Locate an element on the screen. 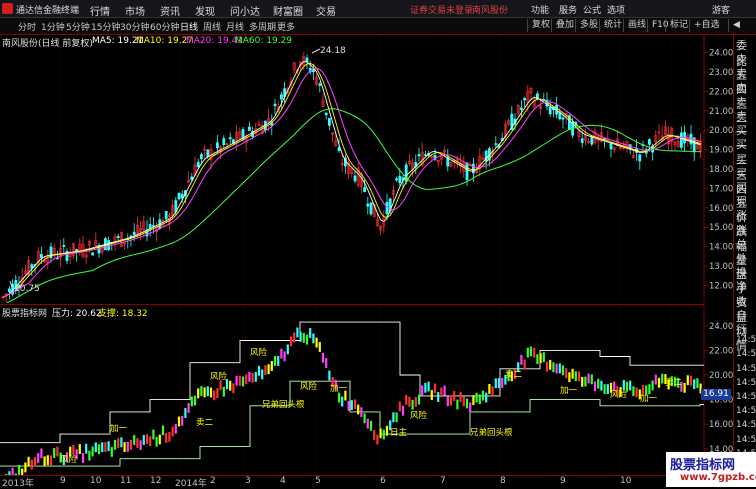 The width and height of the screenshot is (756, 489). overlay-button: 叠加 is located at coordinates (564, 25).